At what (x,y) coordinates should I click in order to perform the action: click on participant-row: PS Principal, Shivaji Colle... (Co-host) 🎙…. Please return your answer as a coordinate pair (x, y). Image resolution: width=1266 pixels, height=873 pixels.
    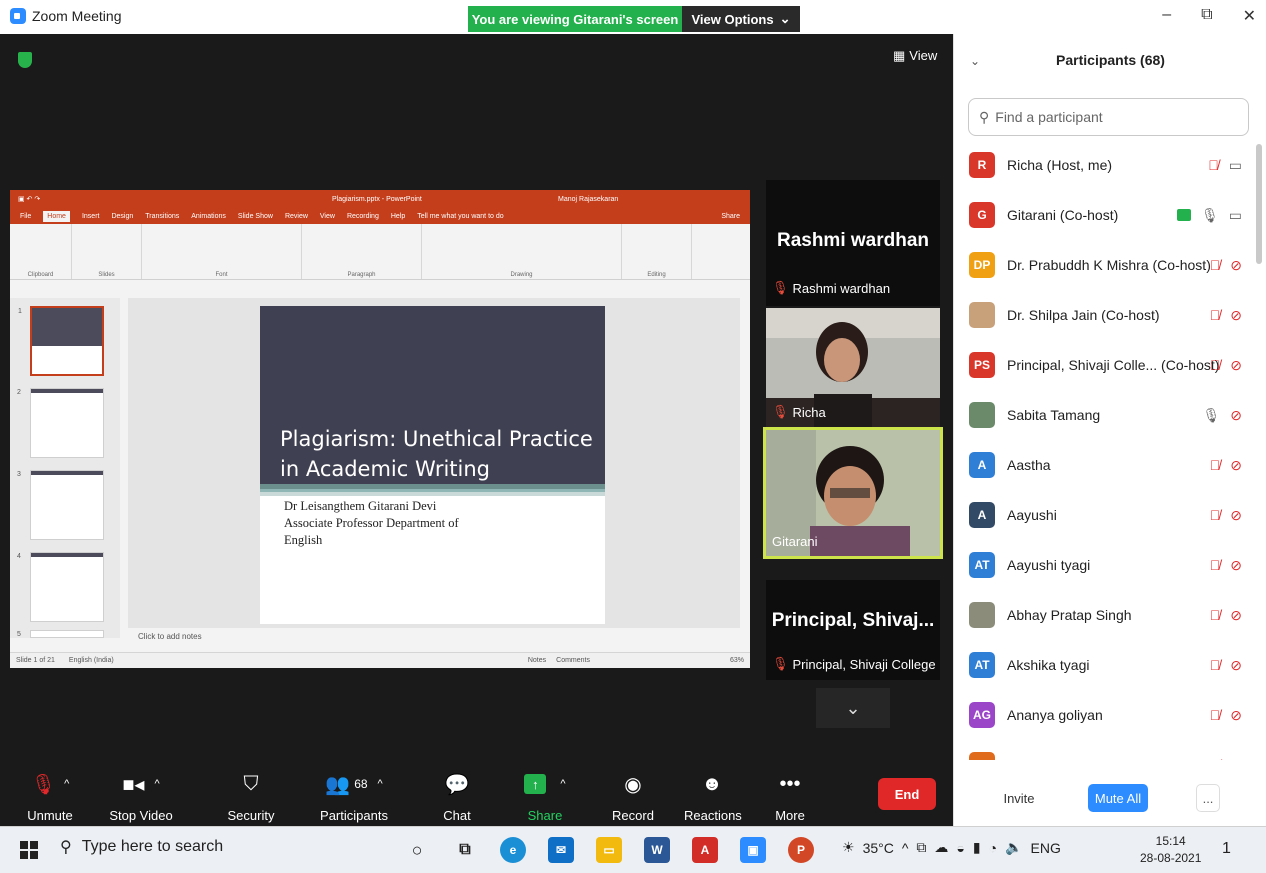
    Looking at the image, I should click on (1104, 365).